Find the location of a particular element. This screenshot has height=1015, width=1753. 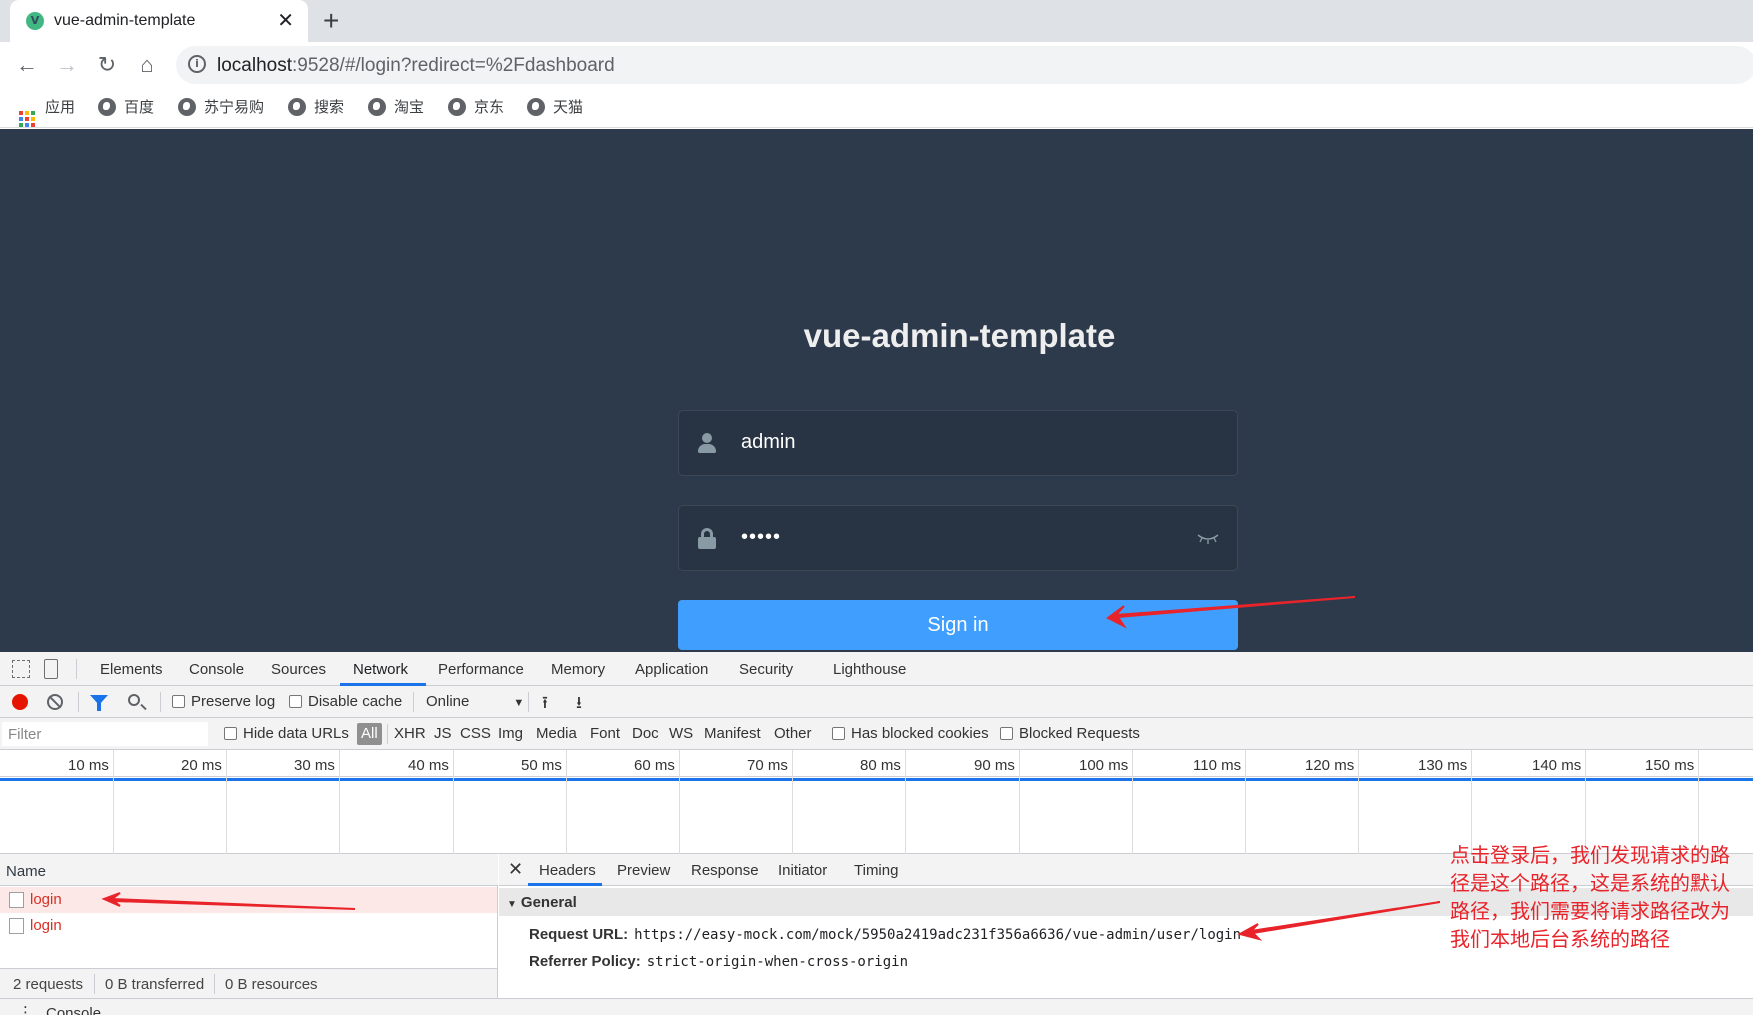

type-filter-other: Other is located at coordinates (793, 733).